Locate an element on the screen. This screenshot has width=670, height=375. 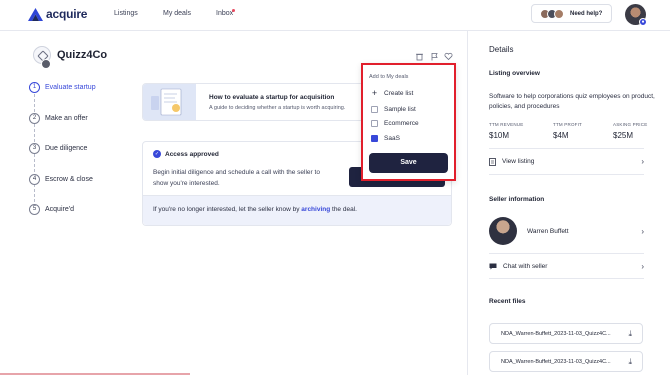
step-number: 2 is located at coordinates (34, 118).